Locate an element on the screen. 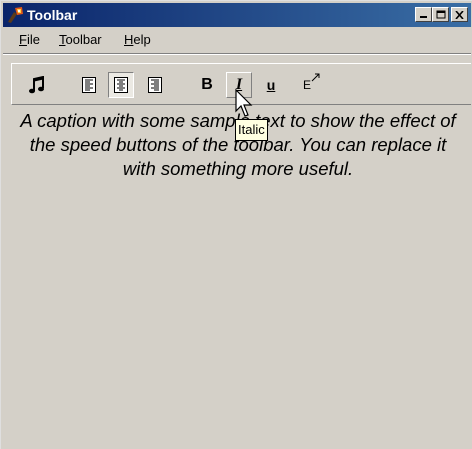  title-bar: Toolbar is located at coordinates (237, 15).